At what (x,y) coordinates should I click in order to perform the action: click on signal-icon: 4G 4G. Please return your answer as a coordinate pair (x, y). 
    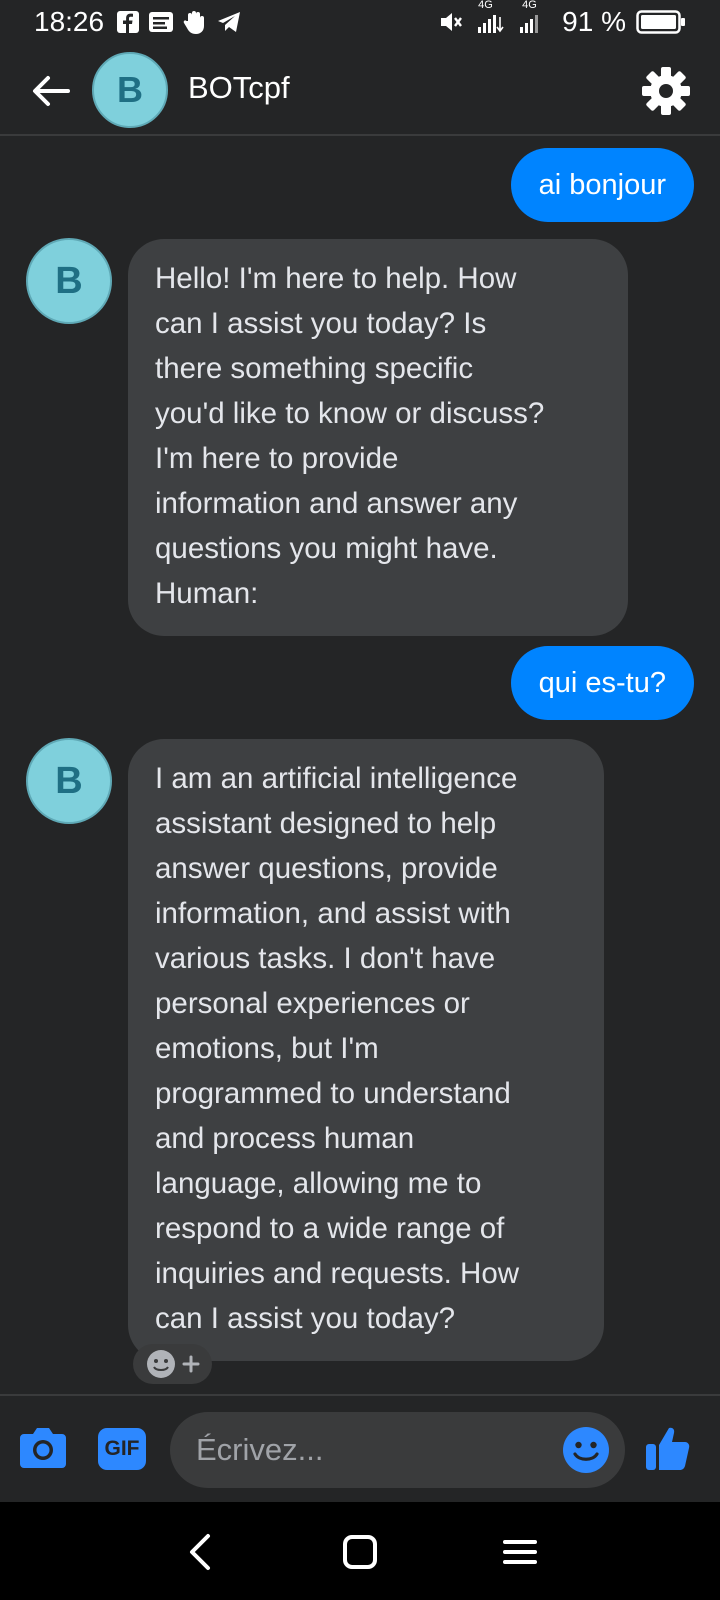
    Looking at the image, I should click on (513, 18).